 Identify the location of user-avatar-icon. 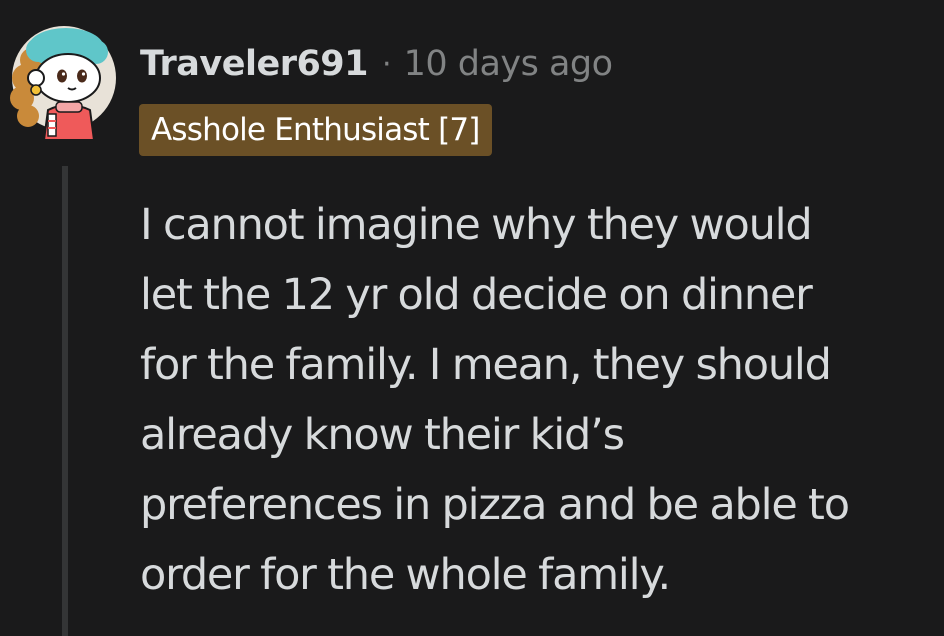
(64, 79).